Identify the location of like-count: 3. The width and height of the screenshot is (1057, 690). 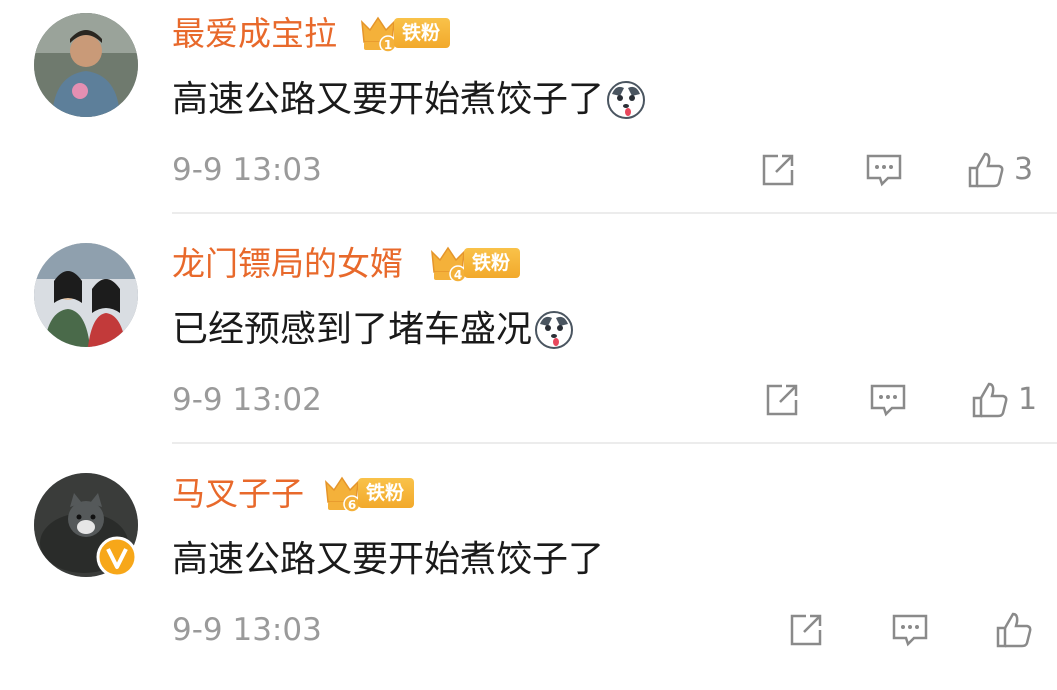
(1024, 169).